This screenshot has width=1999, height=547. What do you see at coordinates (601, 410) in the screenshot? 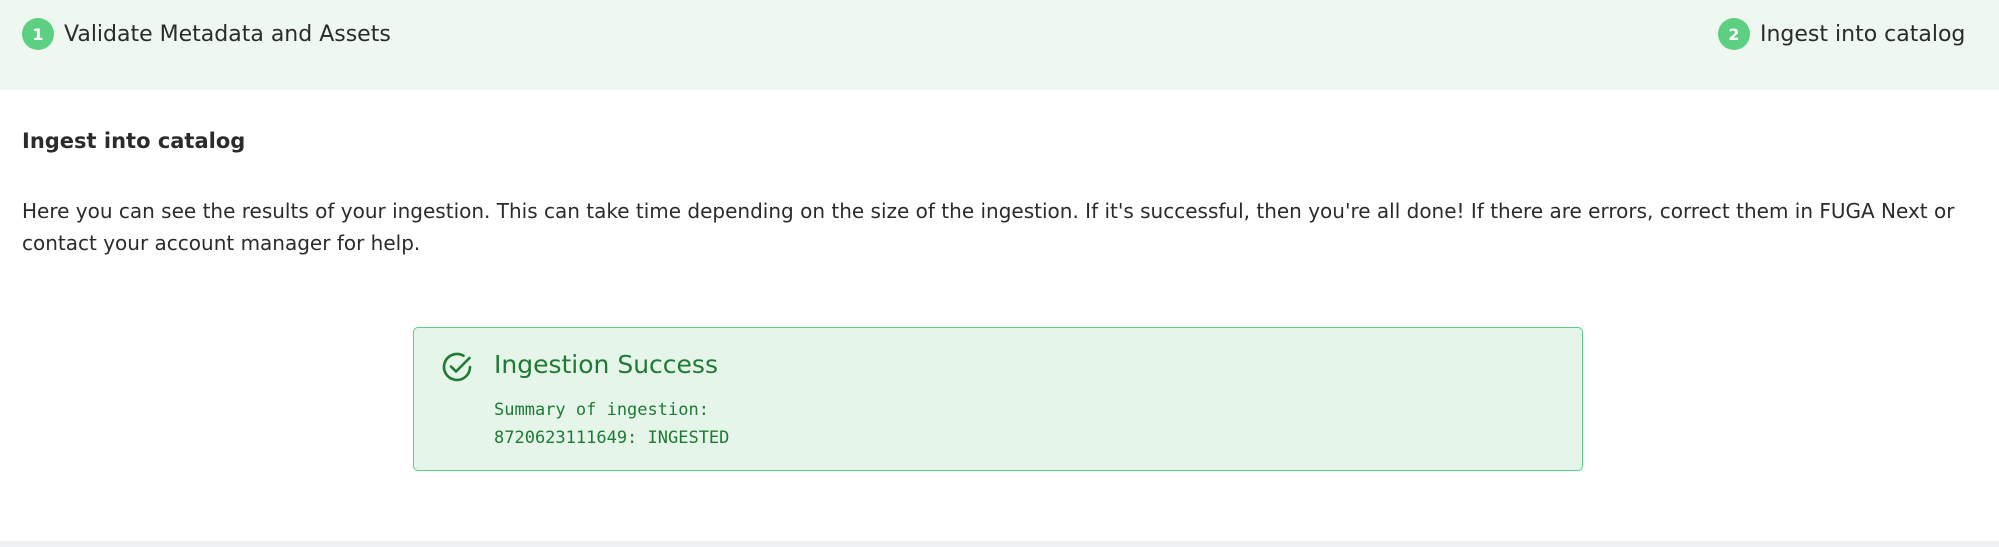
I see `summary-label: Summary of ingestion:` at bounding box center [601, 410].